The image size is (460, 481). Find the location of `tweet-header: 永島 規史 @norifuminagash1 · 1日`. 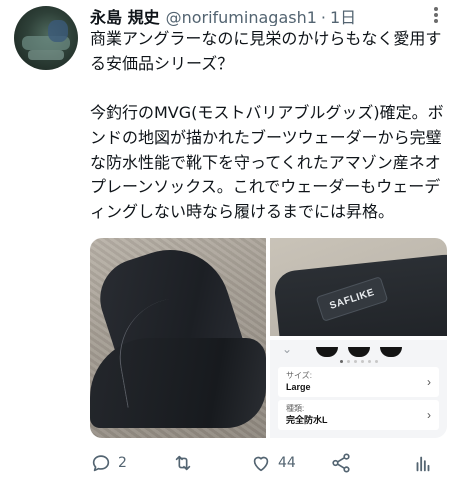

tweet-header: 永島 規史 @norifuminagash1 · 1日 is located at coordinates (255, 15).